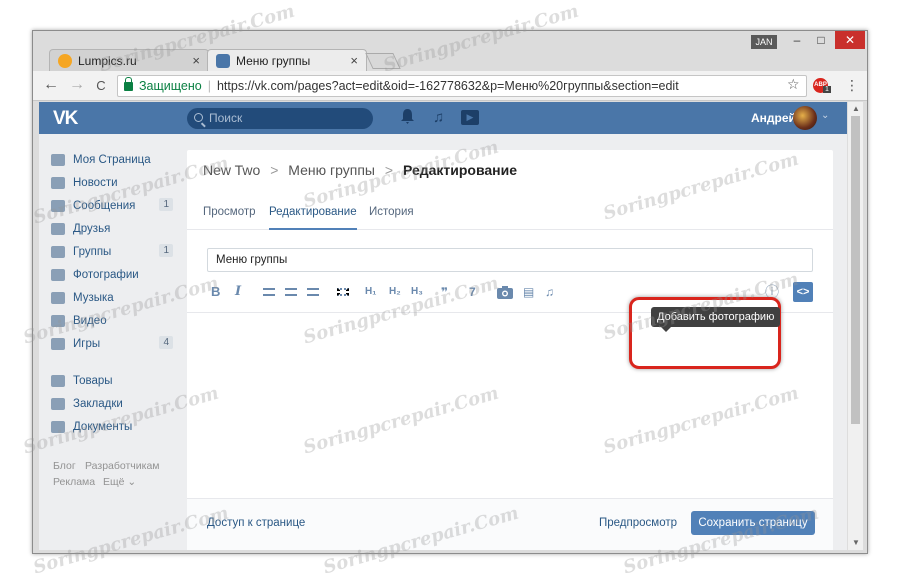  What do you see at coordinates (238, 292) in the screenshot?
I see `italic-button: I` at bounding box center [238, 292].